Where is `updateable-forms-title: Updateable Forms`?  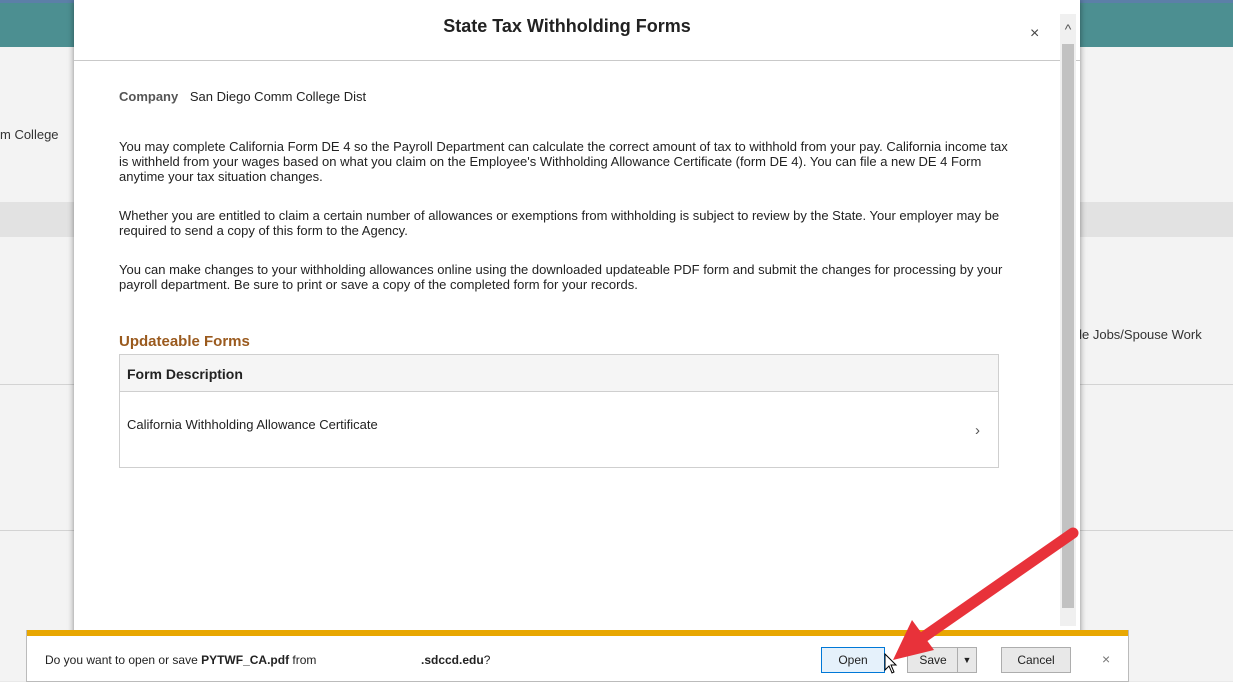 updateable-forms-title: Updateable Forms is located at coordinates (184, 341).